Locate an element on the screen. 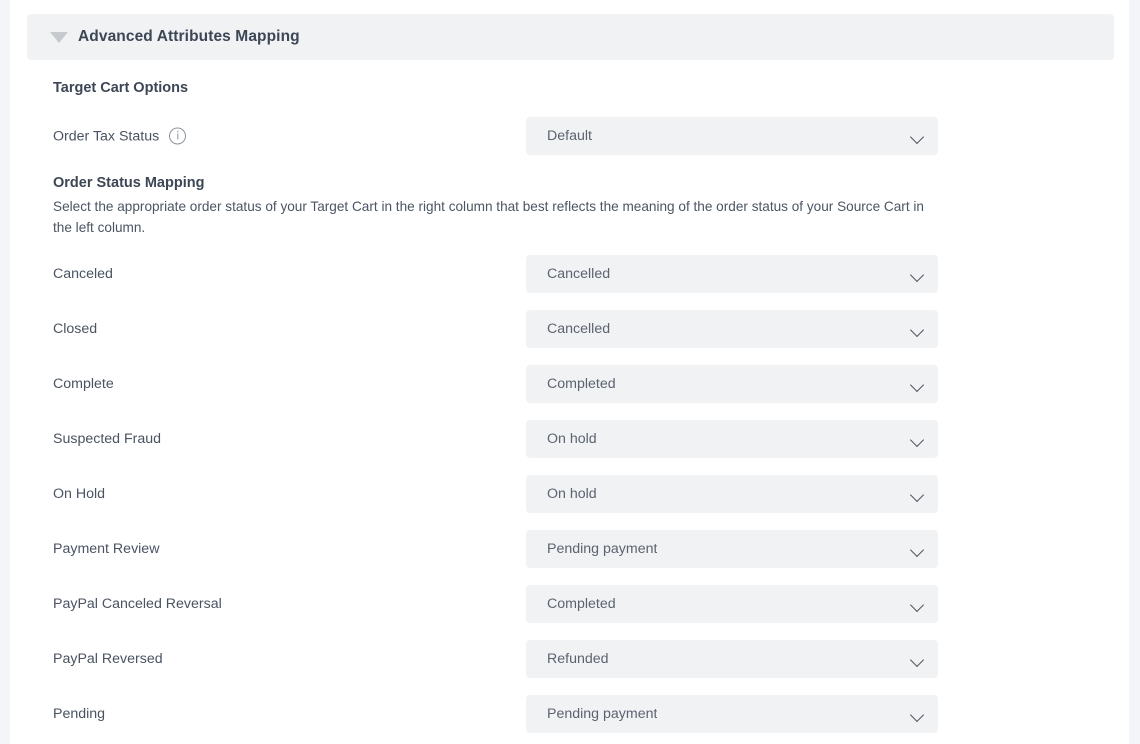 The width and height of the screenshot is (1140, 744). status-mapping-row: Pending Pending payment is located at coordinates (569, 714).